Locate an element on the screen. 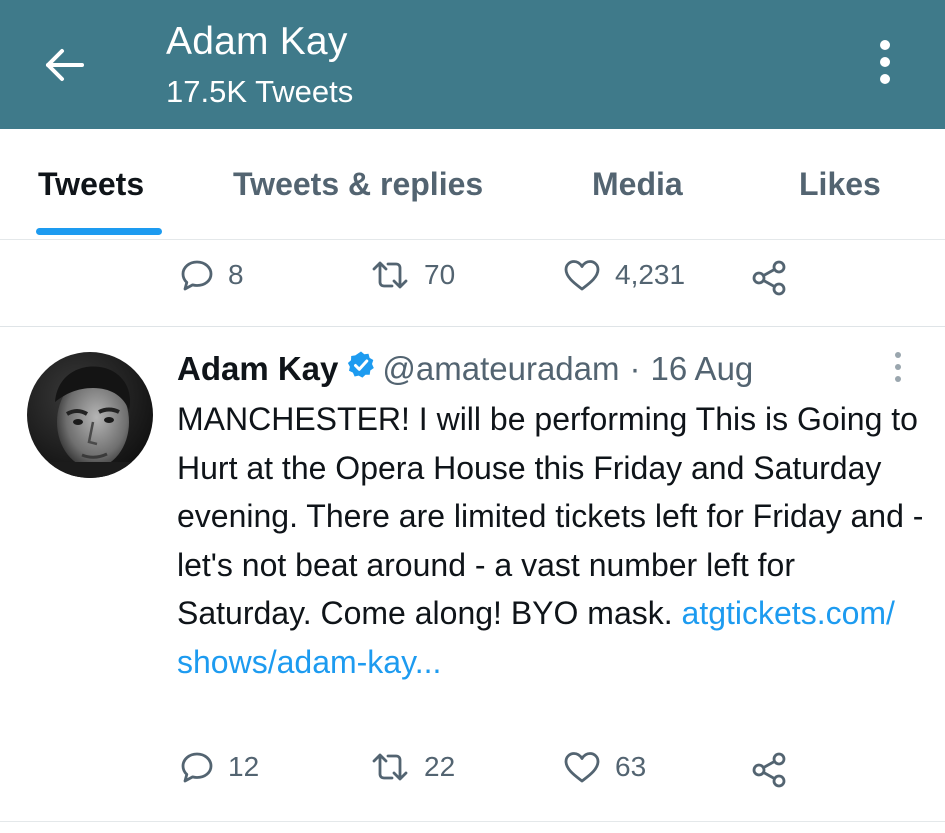  retweet-button: 22 is located at coordinates (412, 767).